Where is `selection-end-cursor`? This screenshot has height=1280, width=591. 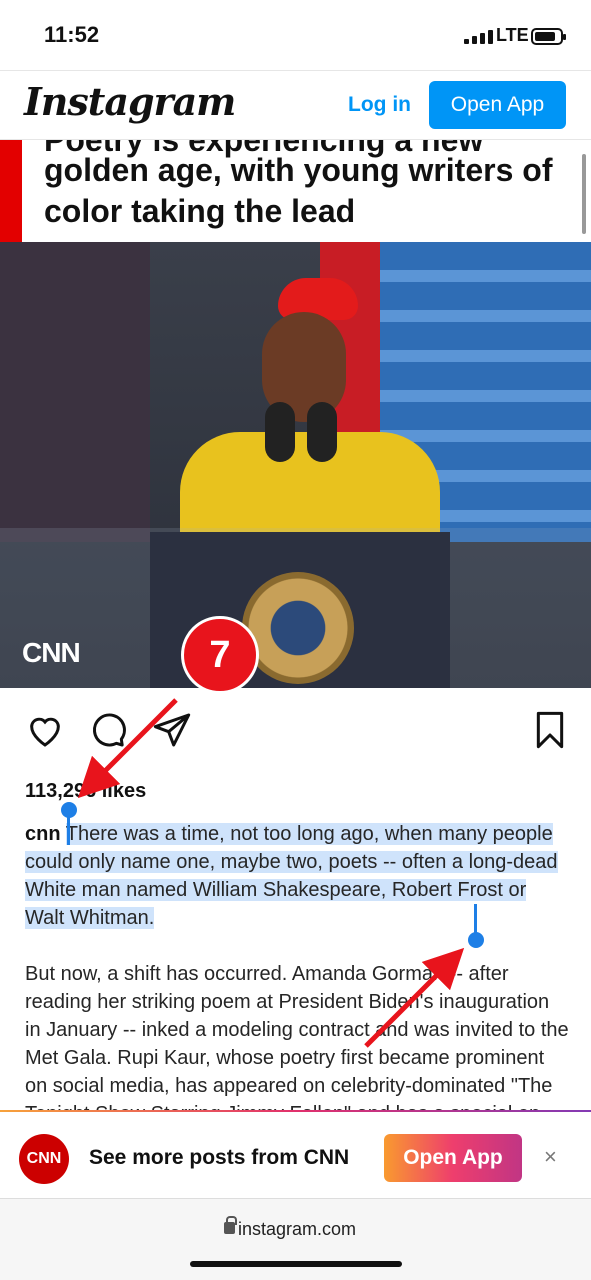
selection-end-cursor is located at coordinates (475, 919).